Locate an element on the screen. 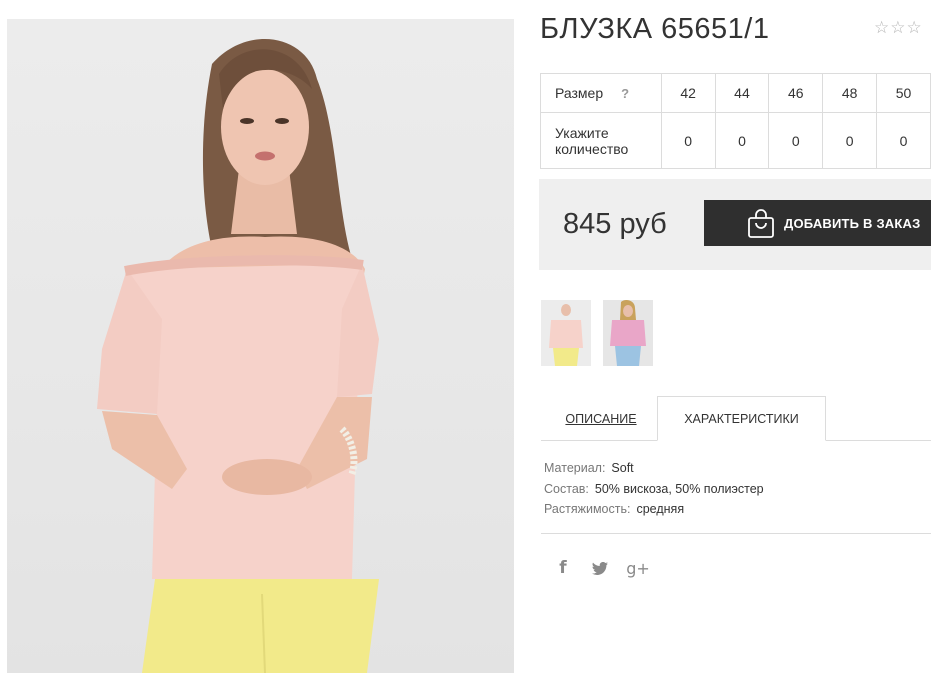 The width and height of the screenshot is (931, 673). spec-row: Растяжимость: средняя is located at coordinates (654, 509).